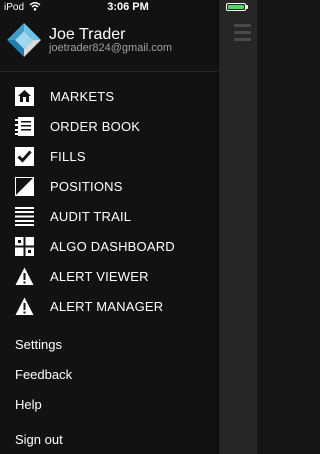 This screenshot has height=454, width=320. I want to click on menu-label: ALERT VIEWER, so click(99, 276).